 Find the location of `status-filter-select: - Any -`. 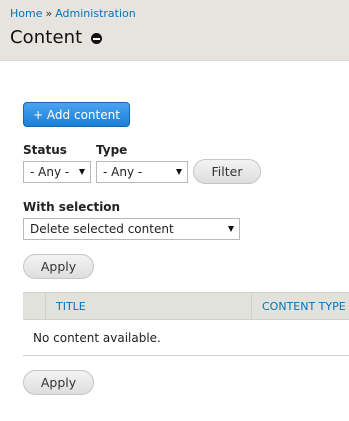

status-filter-select: - Any - is located at coordinates (57, 172).